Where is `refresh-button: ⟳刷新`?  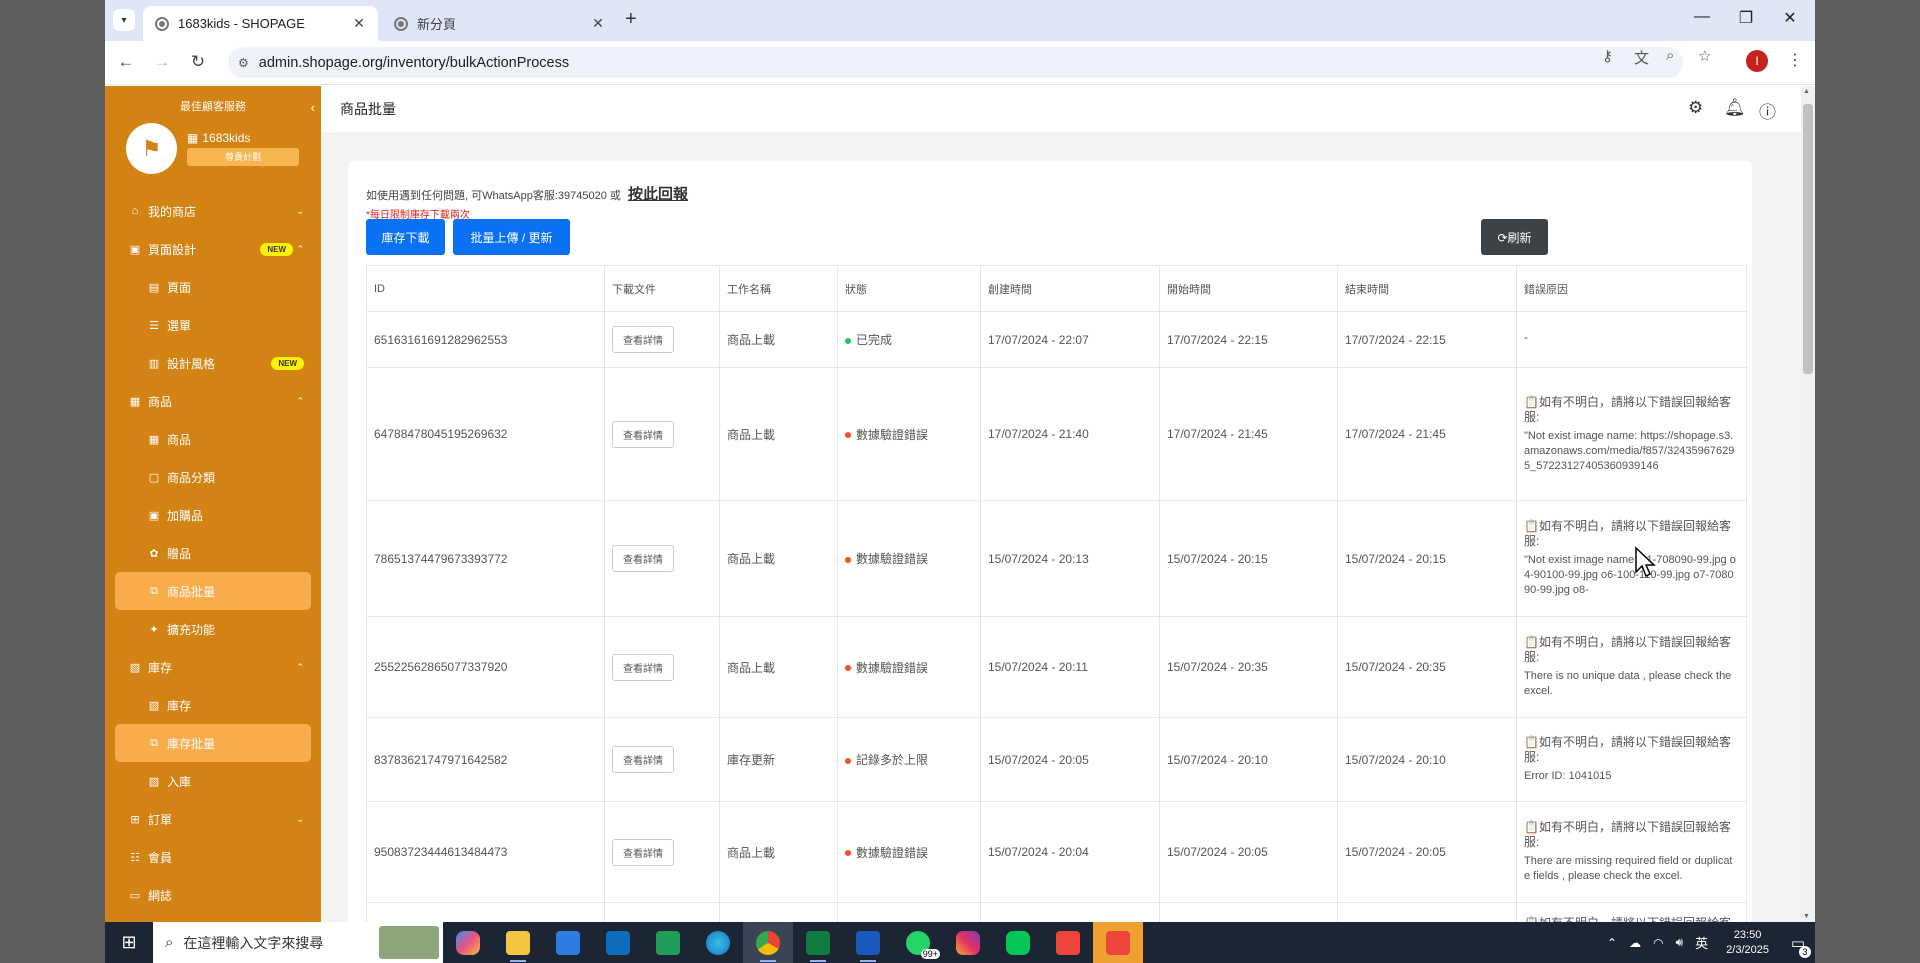
refresh-button: ⟳刷新 is located at coordinates (1514, 237).